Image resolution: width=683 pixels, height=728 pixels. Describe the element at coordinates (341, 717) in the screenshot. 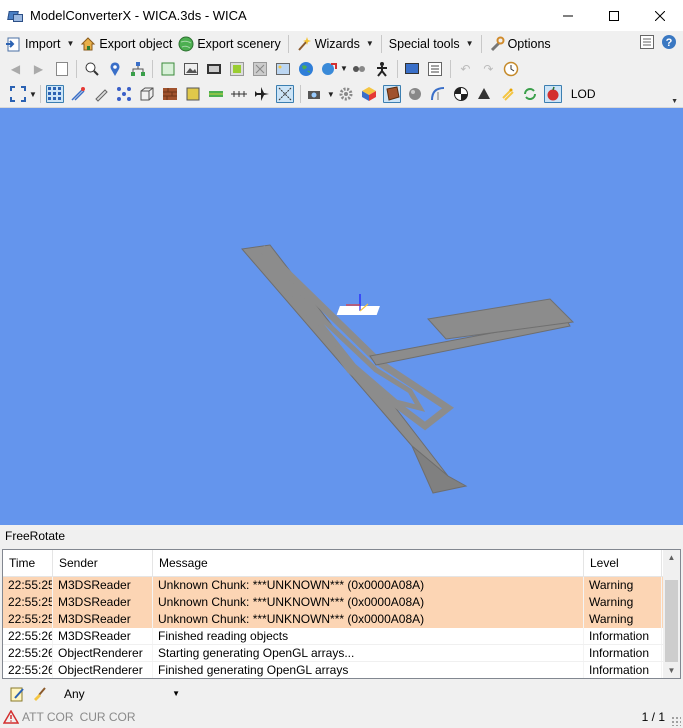

I see `status-bar: ATT COR CUR COR 1 / 1` at that location.